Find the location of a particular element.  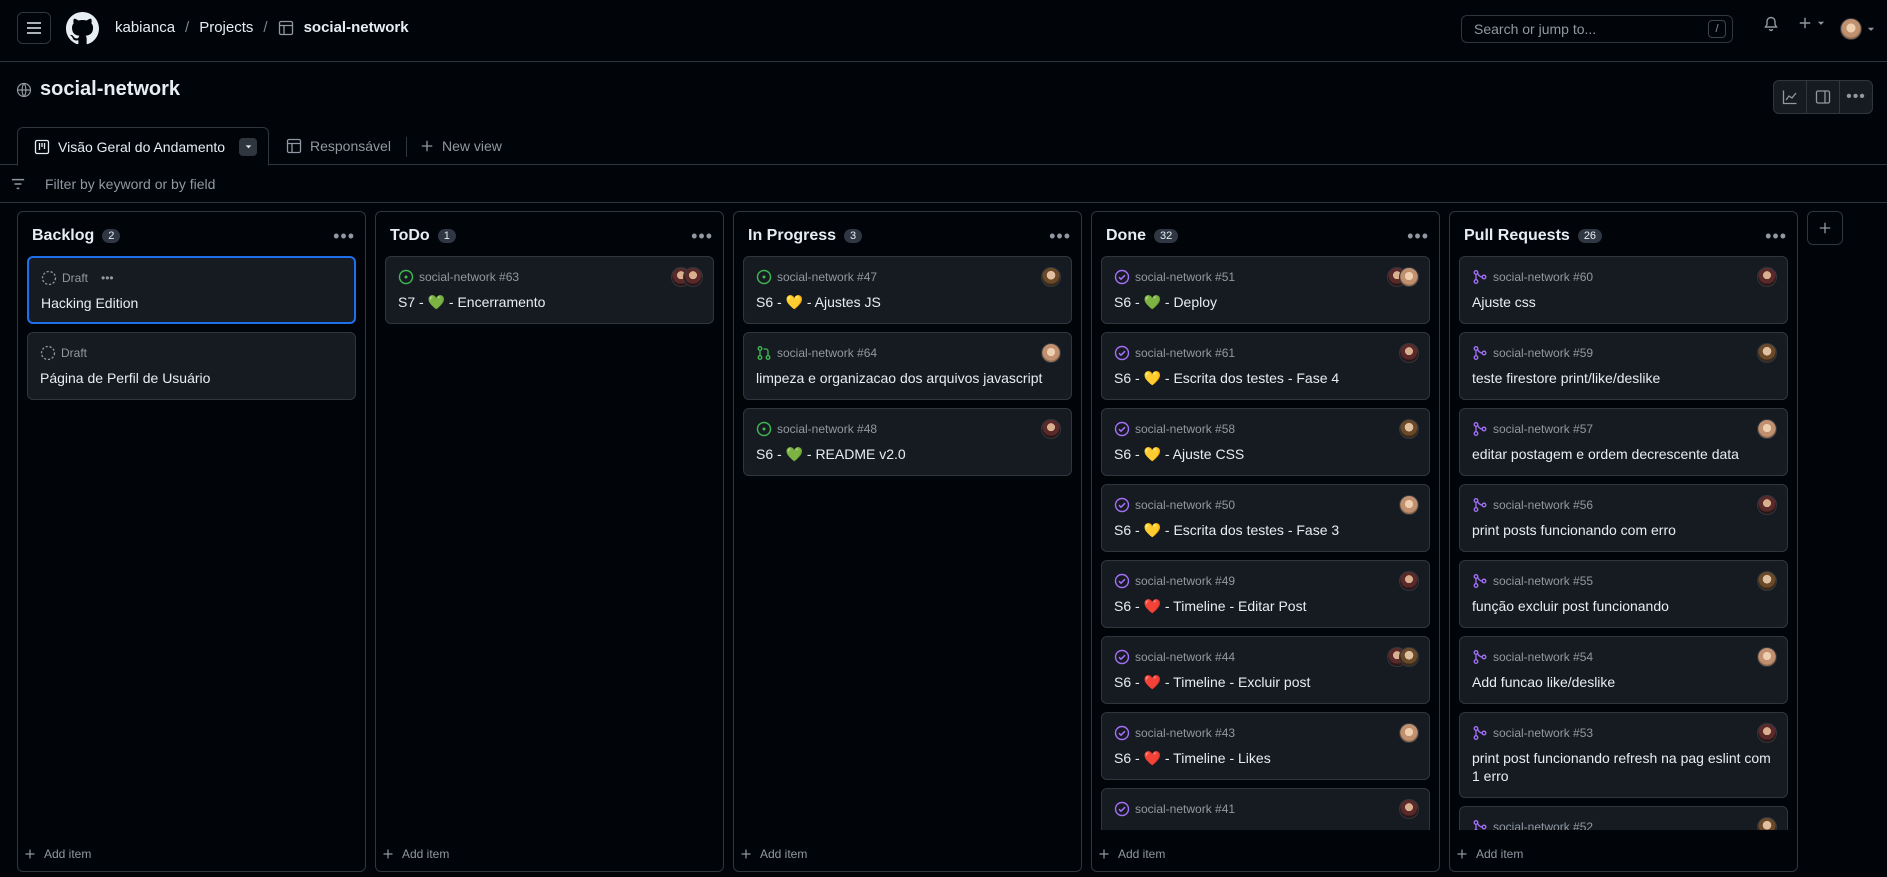

view-options-dropdown is located at coordinates (248, 146).